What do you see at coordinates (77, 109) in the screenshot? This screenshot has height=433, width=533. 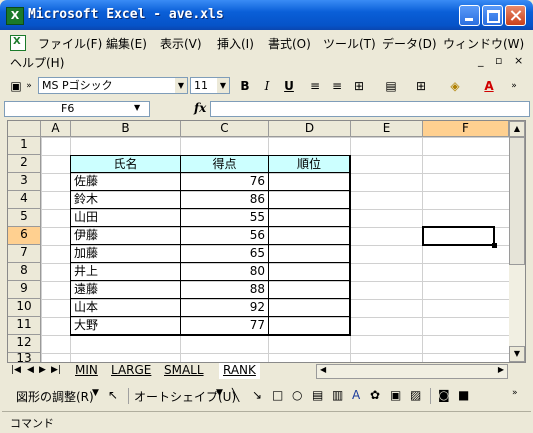 I see `name-box: F6` at bounding box center [77, 109].